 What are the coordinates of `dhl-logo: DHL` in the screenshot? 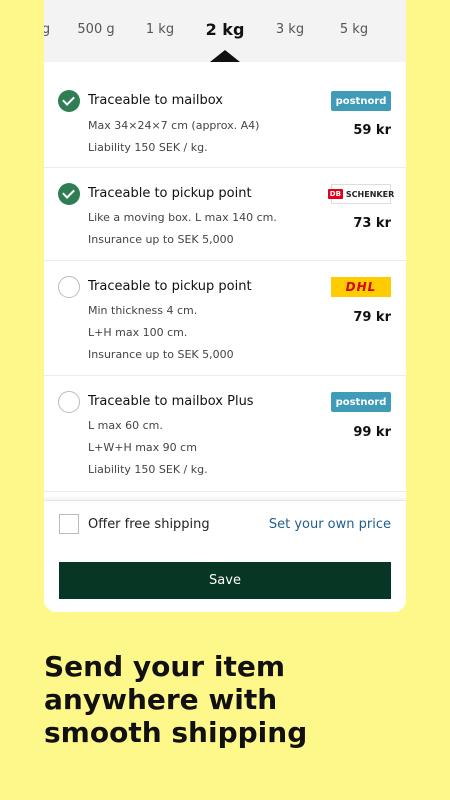 It's located at (361, 287).